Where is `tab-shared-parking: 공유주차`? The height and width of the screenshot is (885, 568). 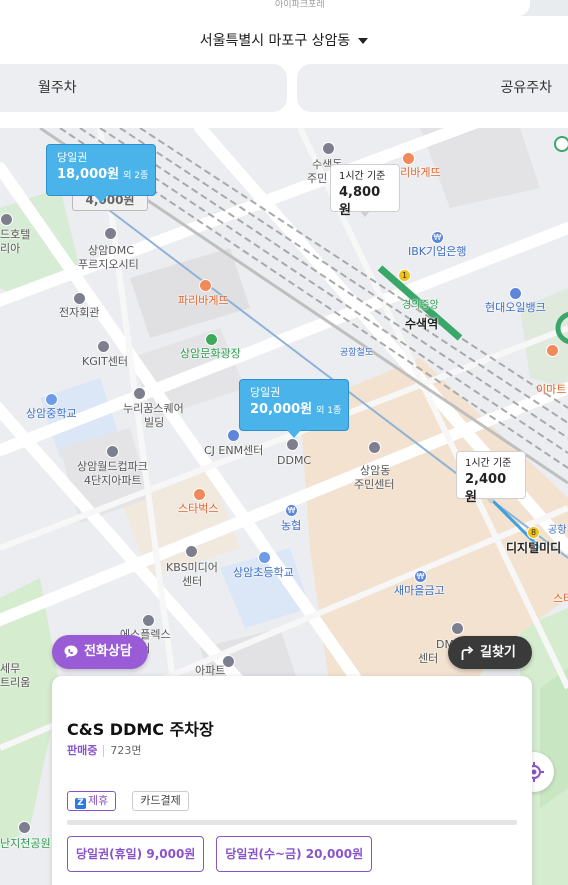 tab-shared-parking: 공유주차 is located at coordinates (432, 88).